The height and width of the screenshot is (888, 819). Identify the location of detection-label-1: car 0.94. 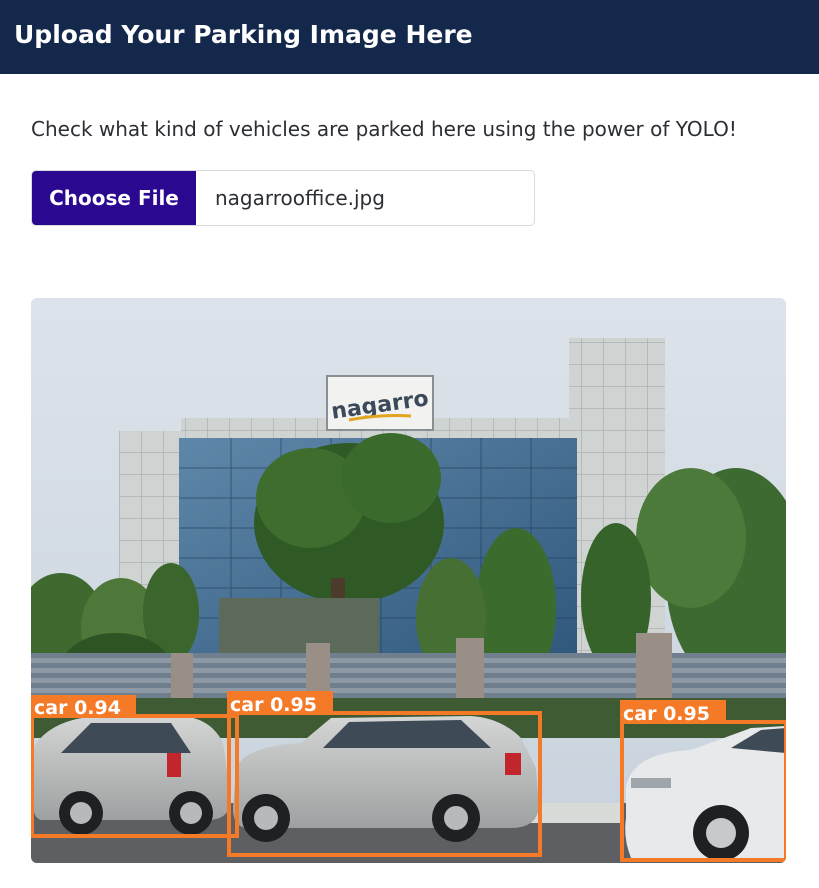
(77, 708).